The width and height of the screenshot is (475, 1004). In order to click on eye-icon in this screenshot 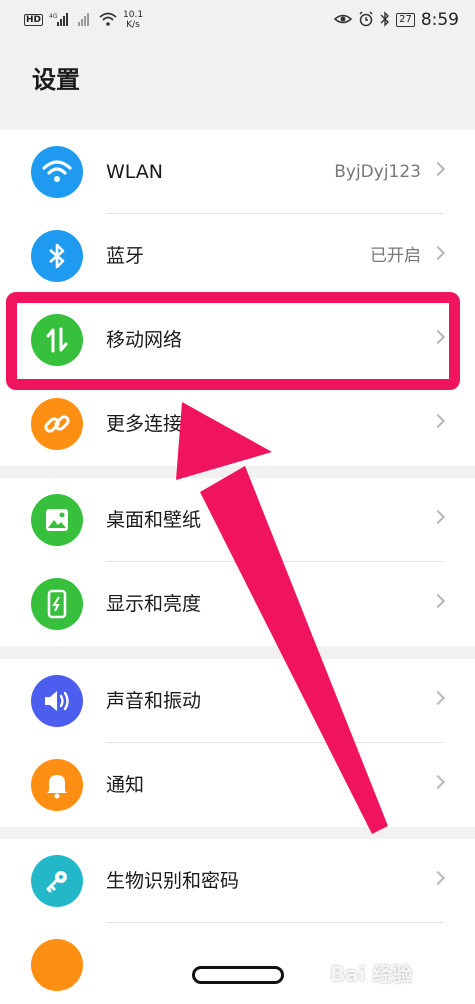, I will do `click(343, 20)`.